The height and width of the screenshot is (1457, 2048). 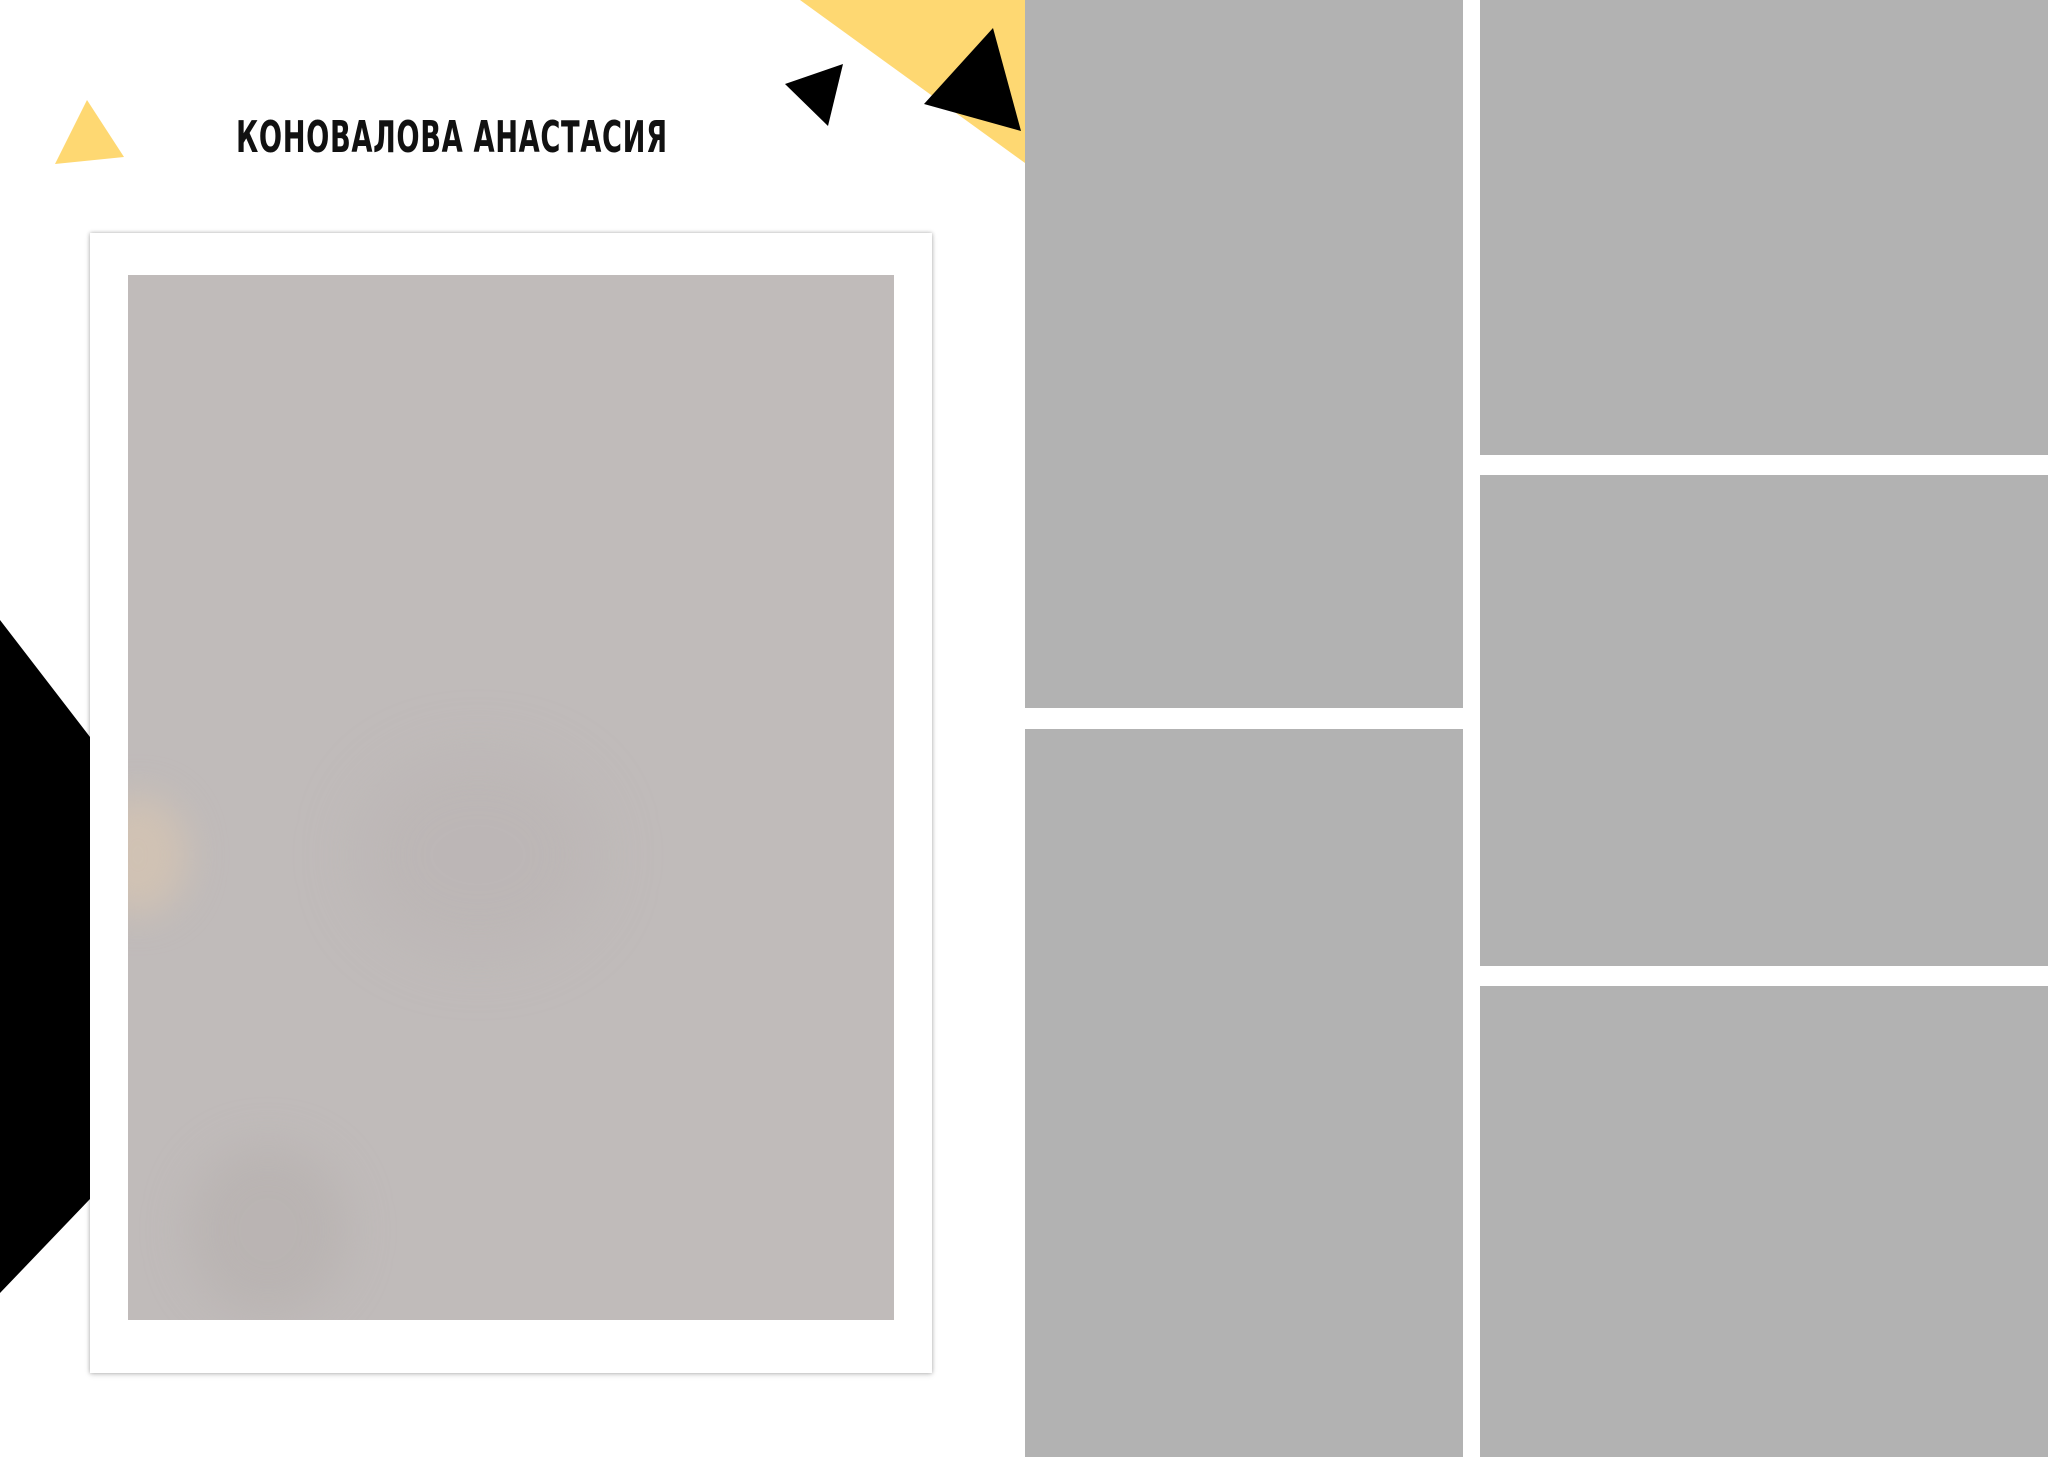 I want to click on photo-blur-left, so click(x=158, y=855).